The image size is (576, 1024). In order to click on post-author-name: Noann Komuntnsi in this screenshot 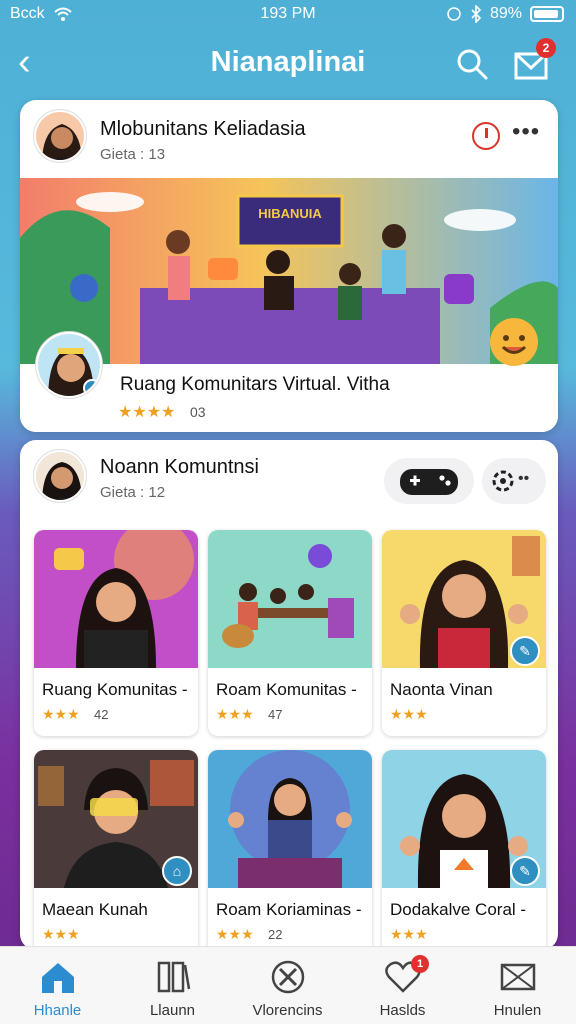, I will do `click(179, 467)`.